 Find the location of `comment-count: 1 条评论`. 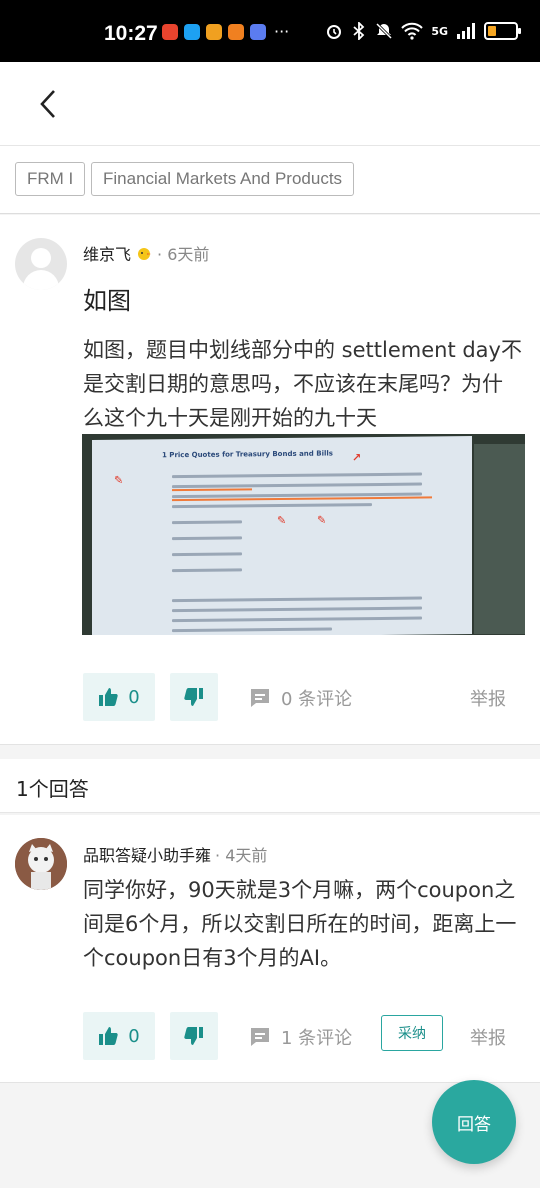

comment-count: 1 条评论 is located at coordinates (317, 1038).